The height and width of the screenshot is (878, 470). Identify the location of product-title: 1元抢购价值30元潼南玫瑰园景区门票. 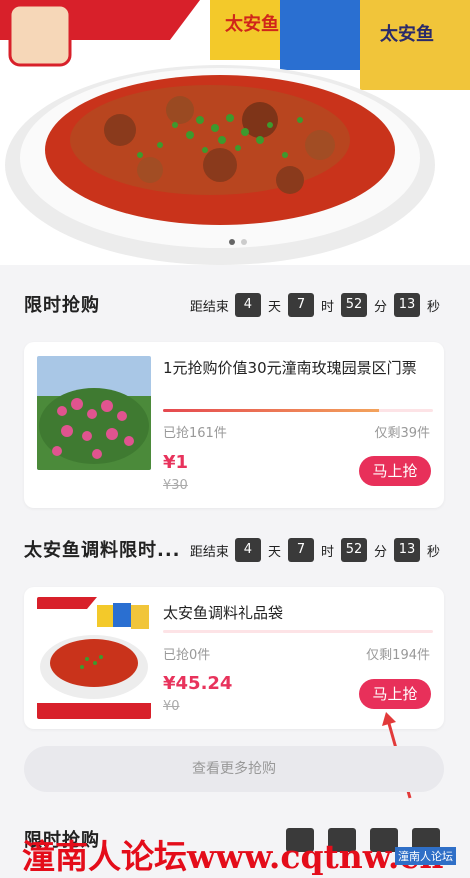
(290, 368).